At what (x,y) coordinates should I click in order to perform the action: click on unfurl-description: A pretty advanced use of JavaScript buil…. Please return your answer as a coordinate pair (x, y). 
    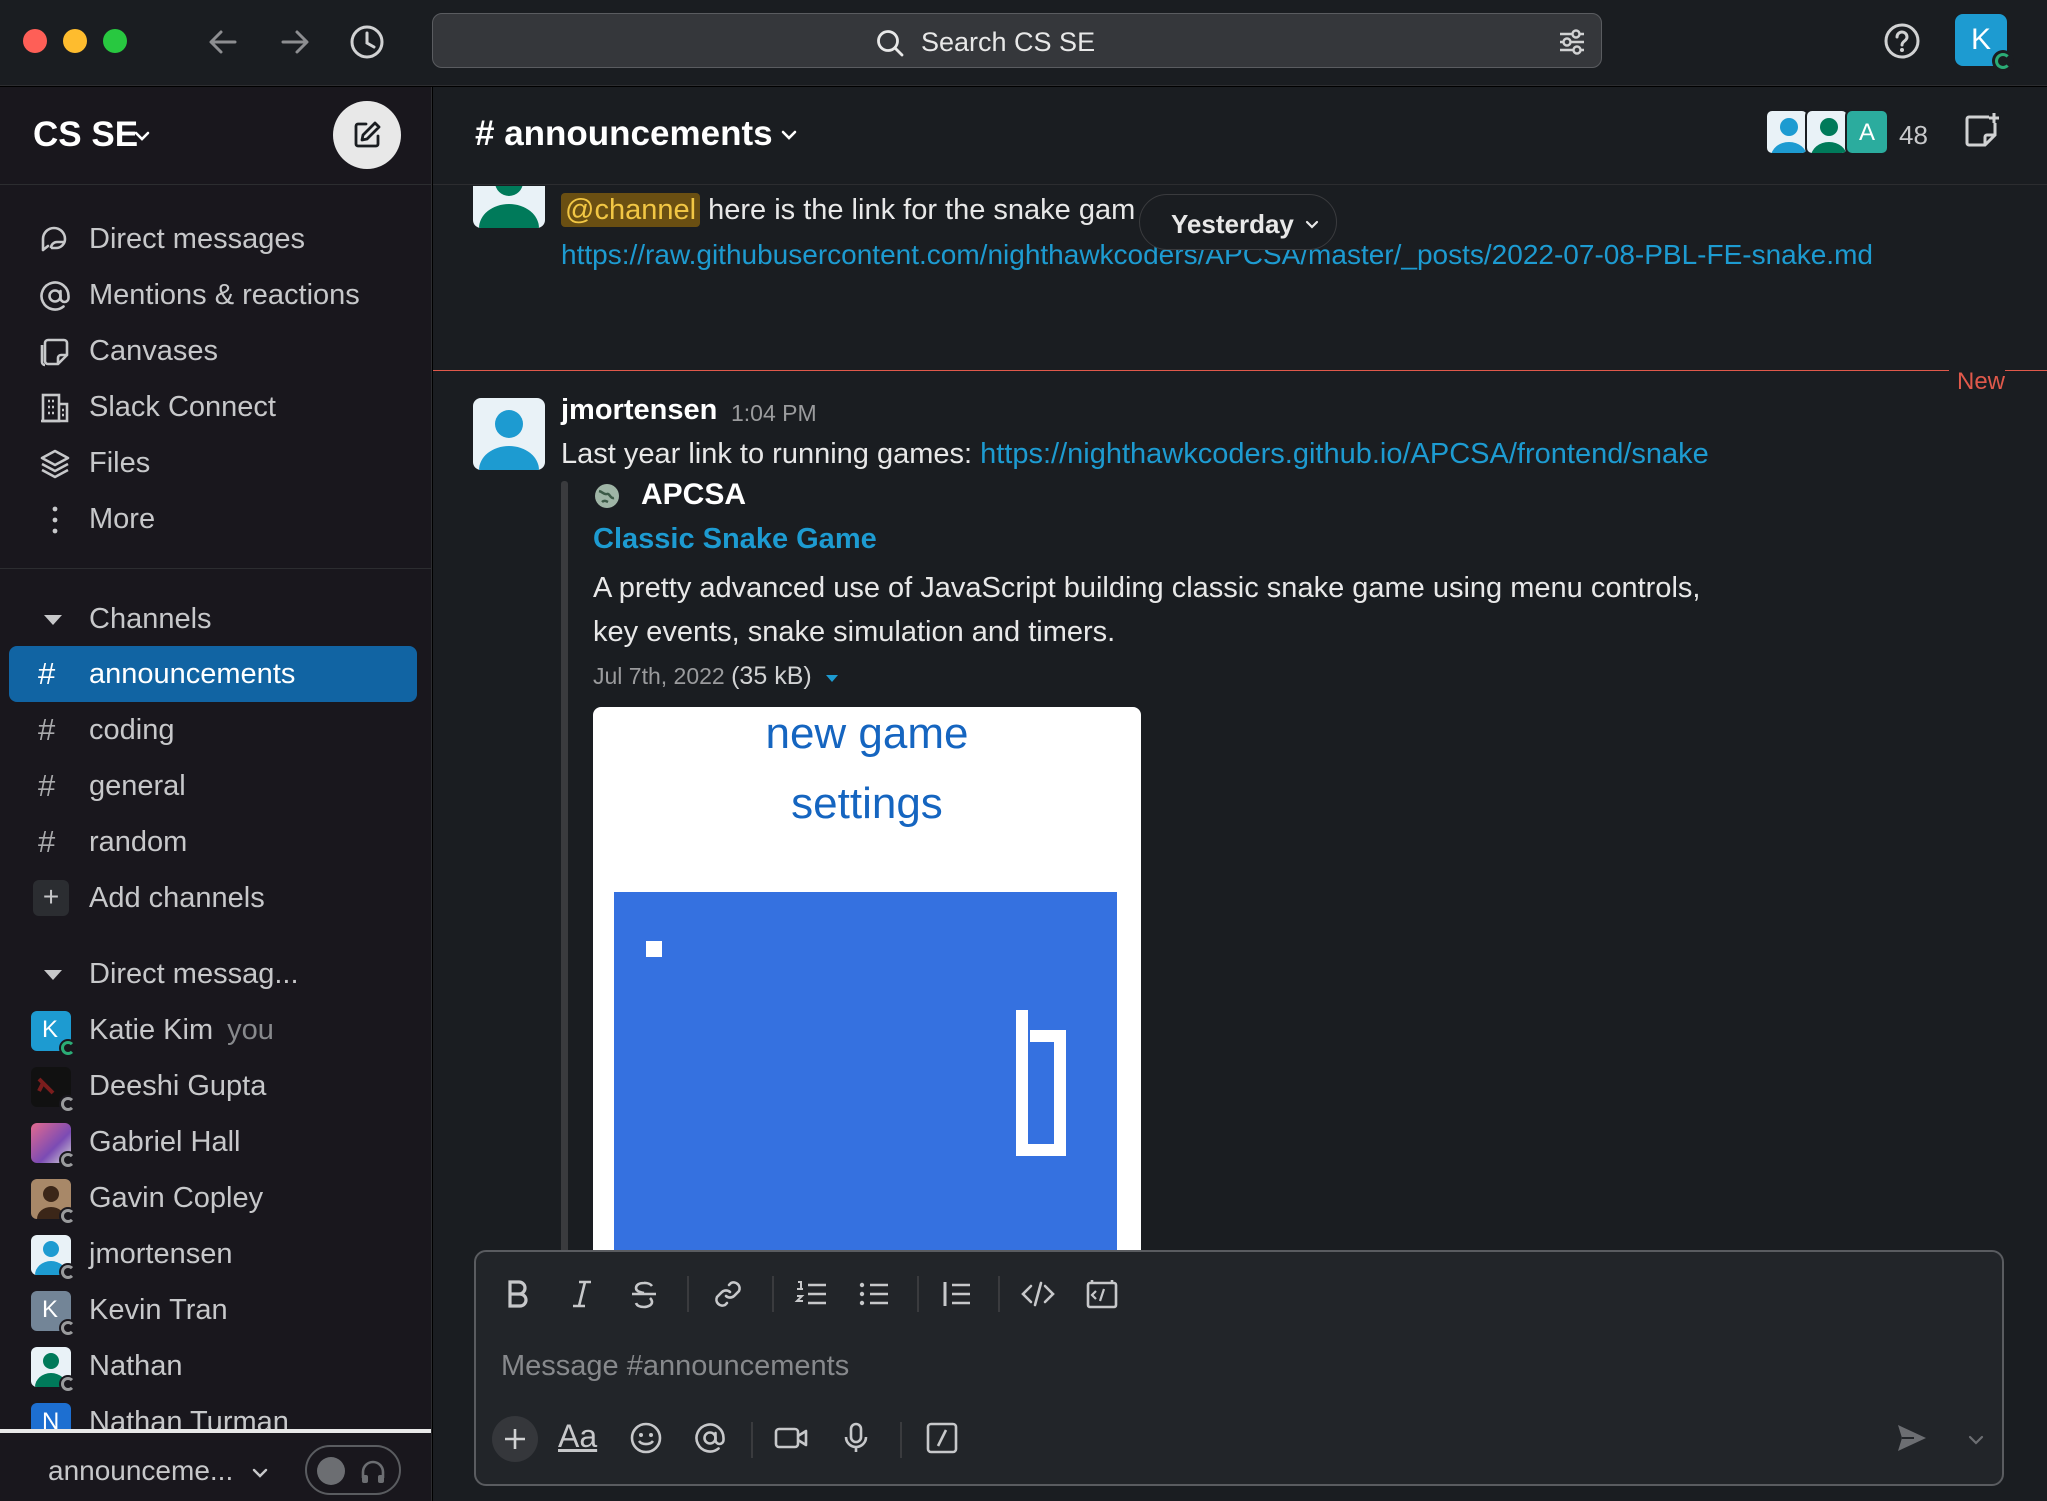
    Looking at the image, I should click on (1147, 610).